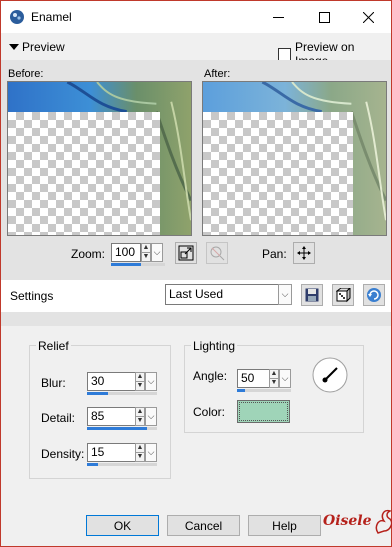 The width and height of the screenshot is (392, 547). I want to click on settings-label: Settings, so click(32, 296).